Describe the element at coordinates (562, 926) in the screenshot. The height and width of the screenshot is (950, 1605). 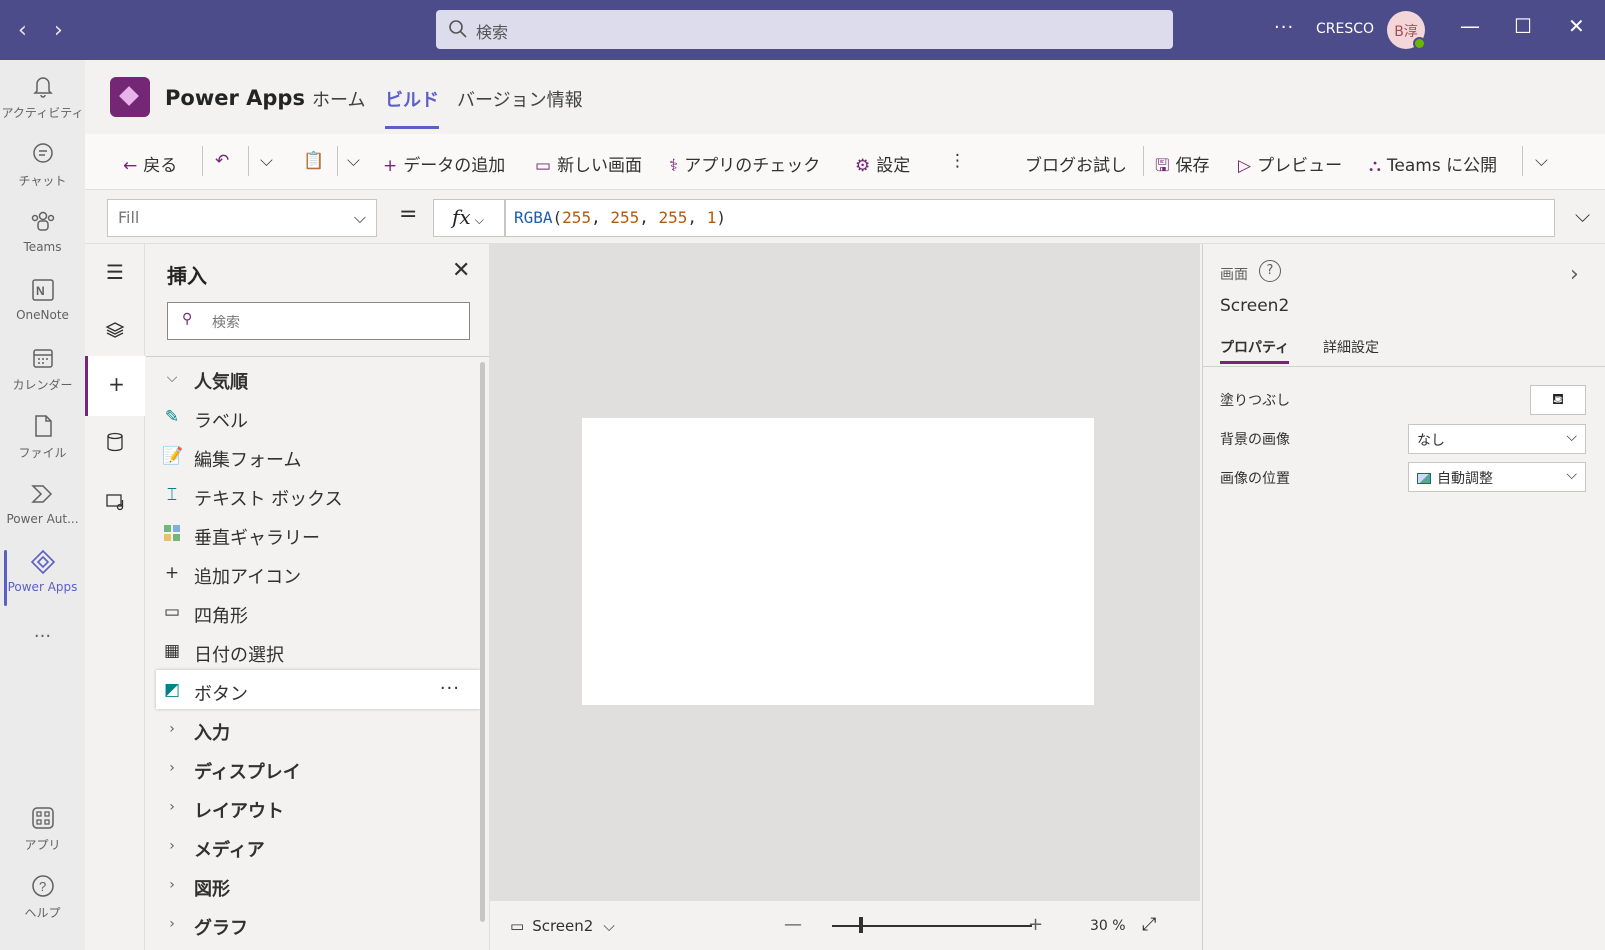
I see `screen-selector: ▭ Screen2 ⌵` at that location.